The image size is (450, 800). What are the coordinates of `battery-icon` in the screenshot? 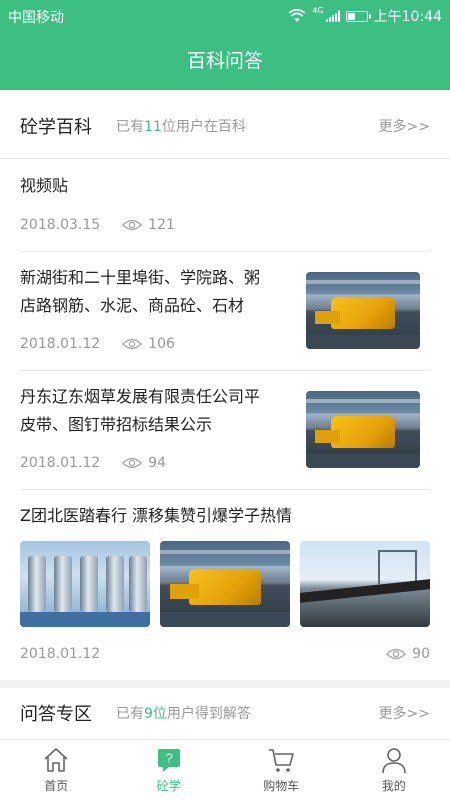 It's located at (358, 16).